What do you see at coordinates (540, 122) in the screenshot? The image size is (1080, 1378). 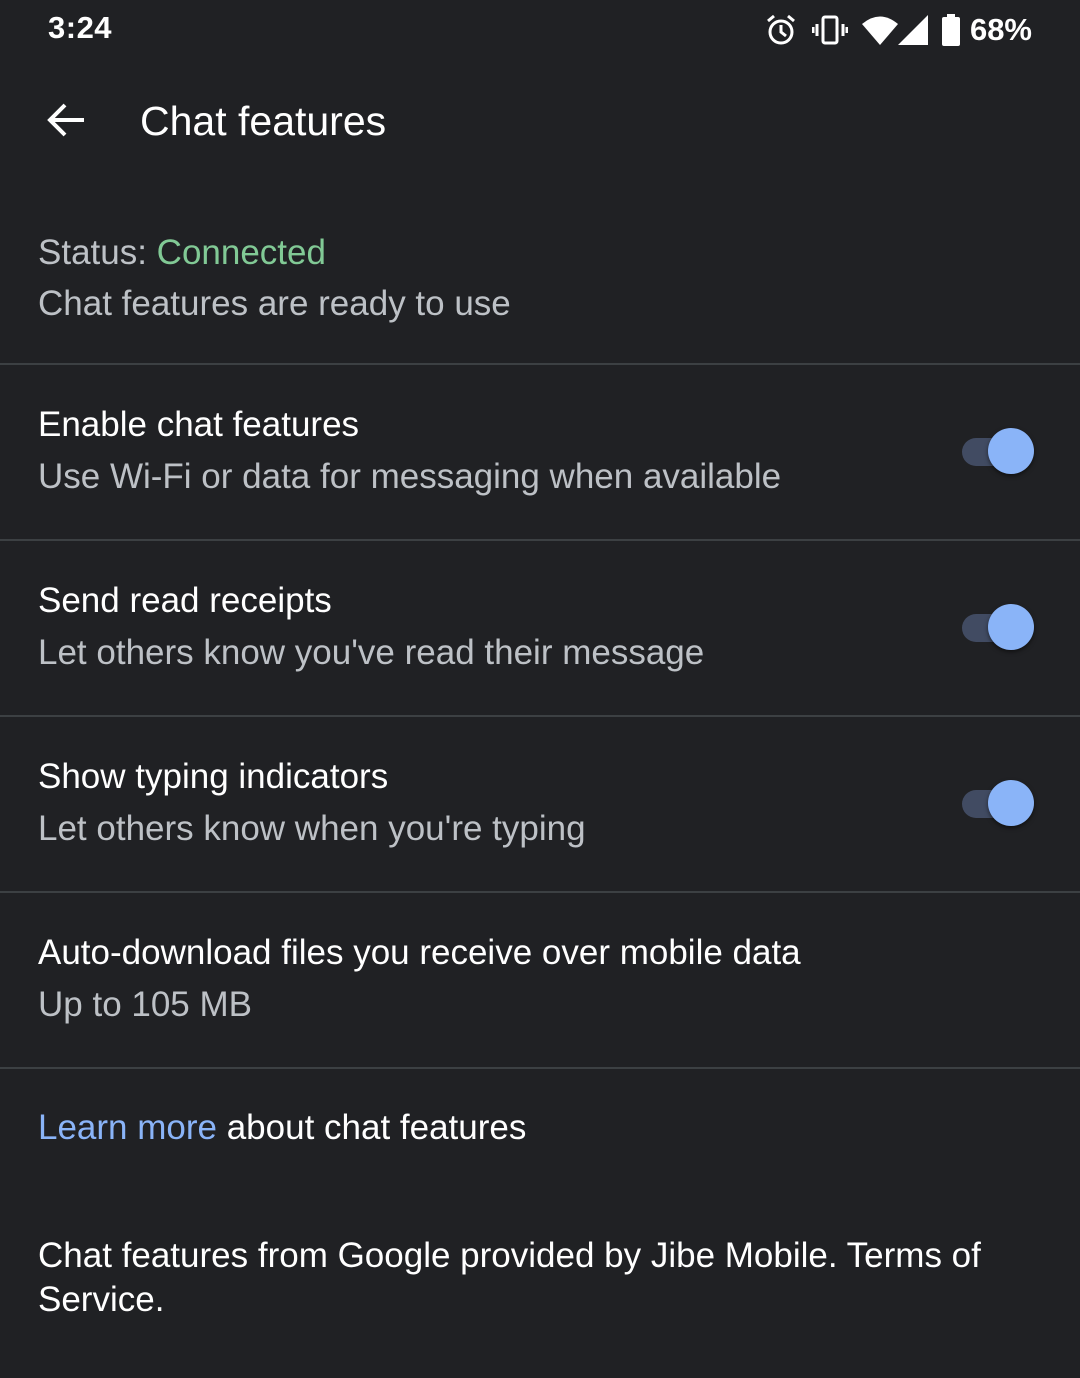 I see `app-bar: Chat features` at bounding box center [540, 122].